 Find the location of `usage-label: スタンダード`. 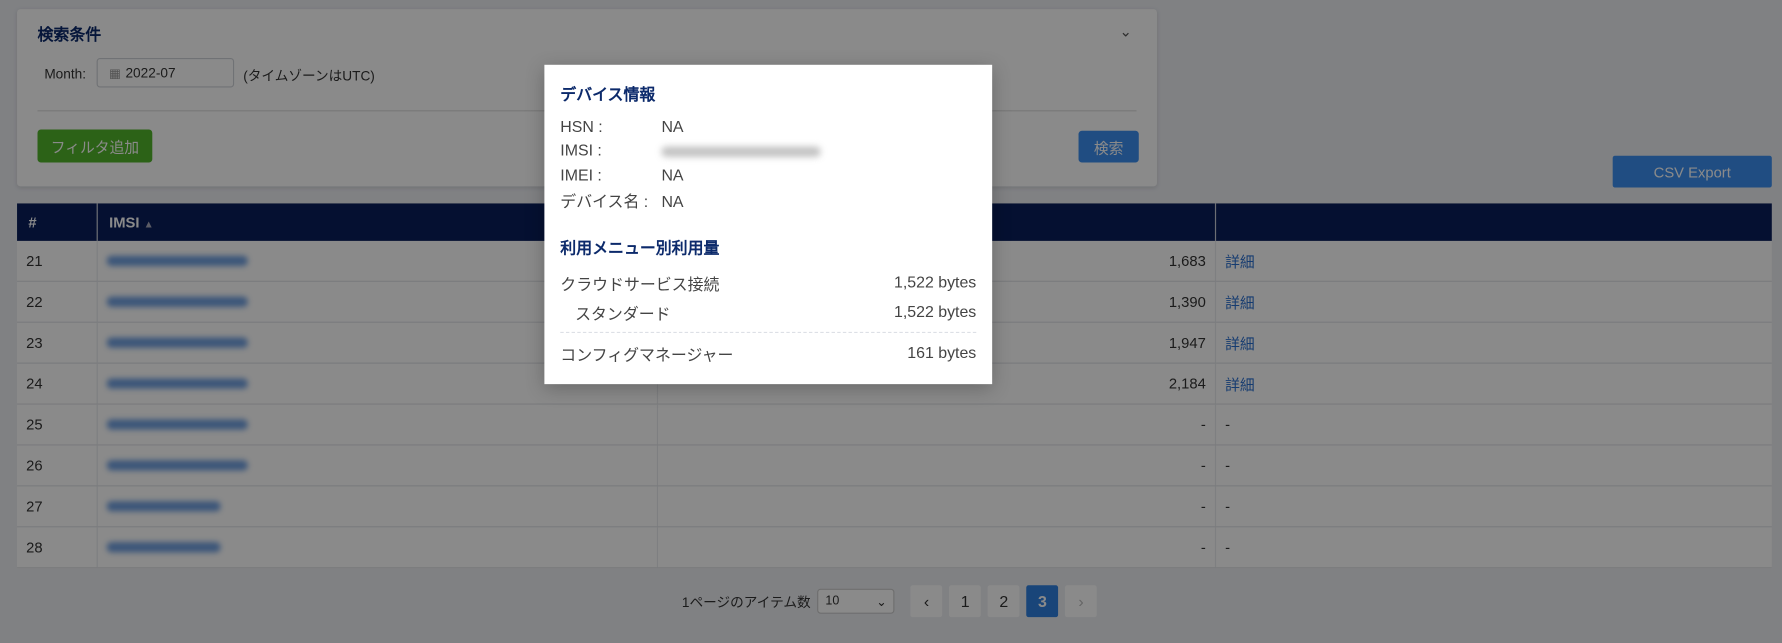

usage-label: スタンダード is located at coordinates (623, 313).